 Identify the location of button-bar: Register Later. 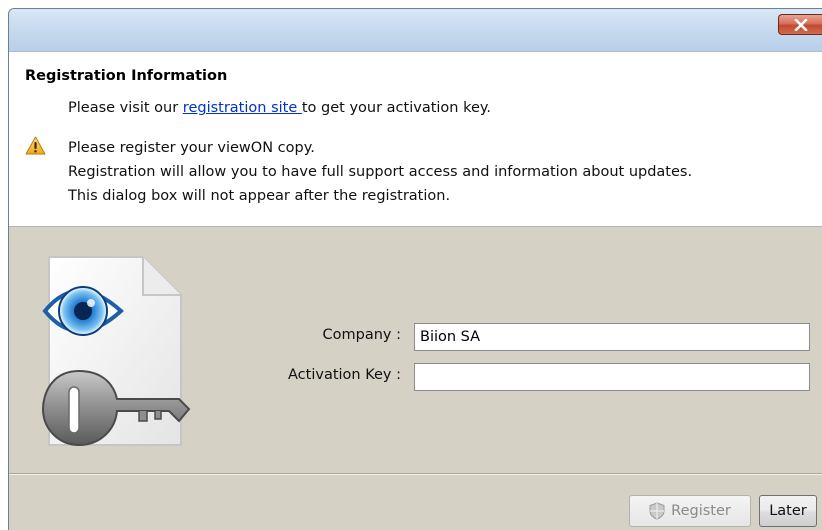
(415, 502).